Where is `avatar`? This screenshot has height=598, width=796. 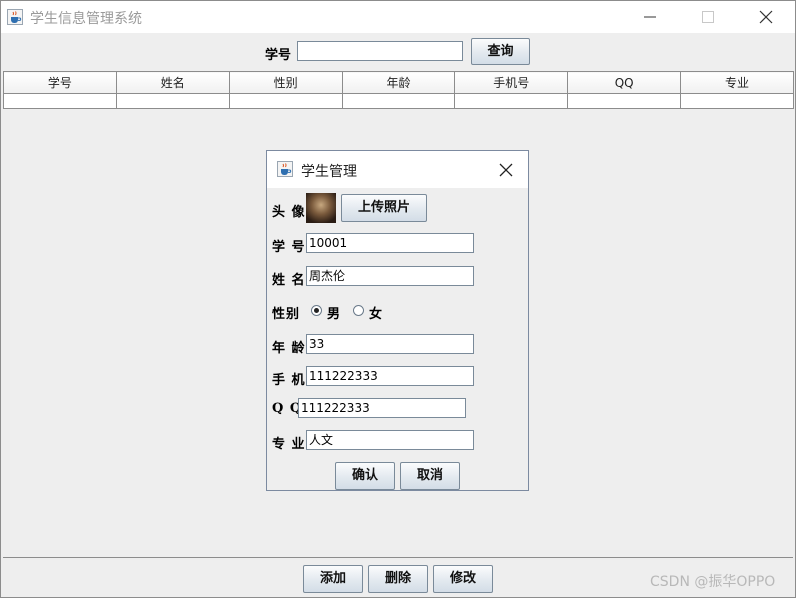 avatar is located at coordinates (321, 208).